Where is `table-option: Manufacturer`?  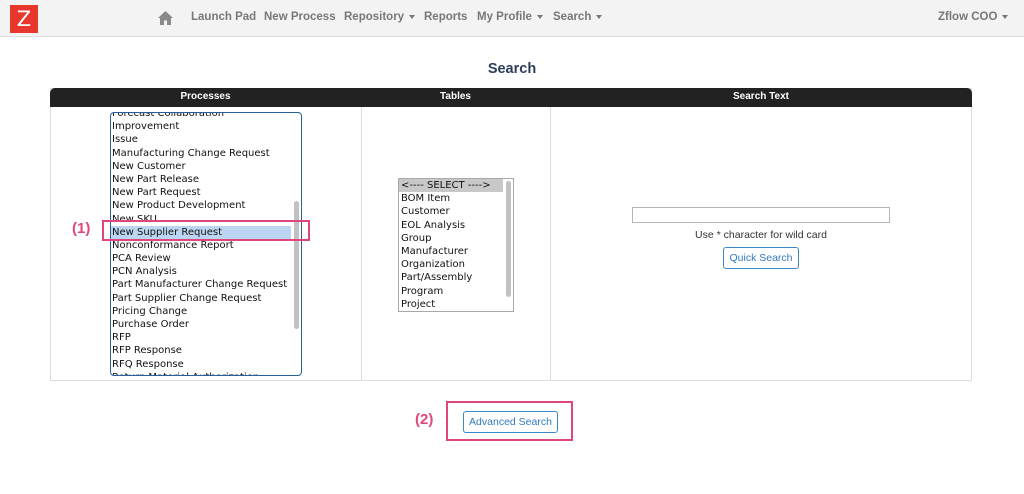 table-option: Manufacturer is located at coordinates (456, 251).